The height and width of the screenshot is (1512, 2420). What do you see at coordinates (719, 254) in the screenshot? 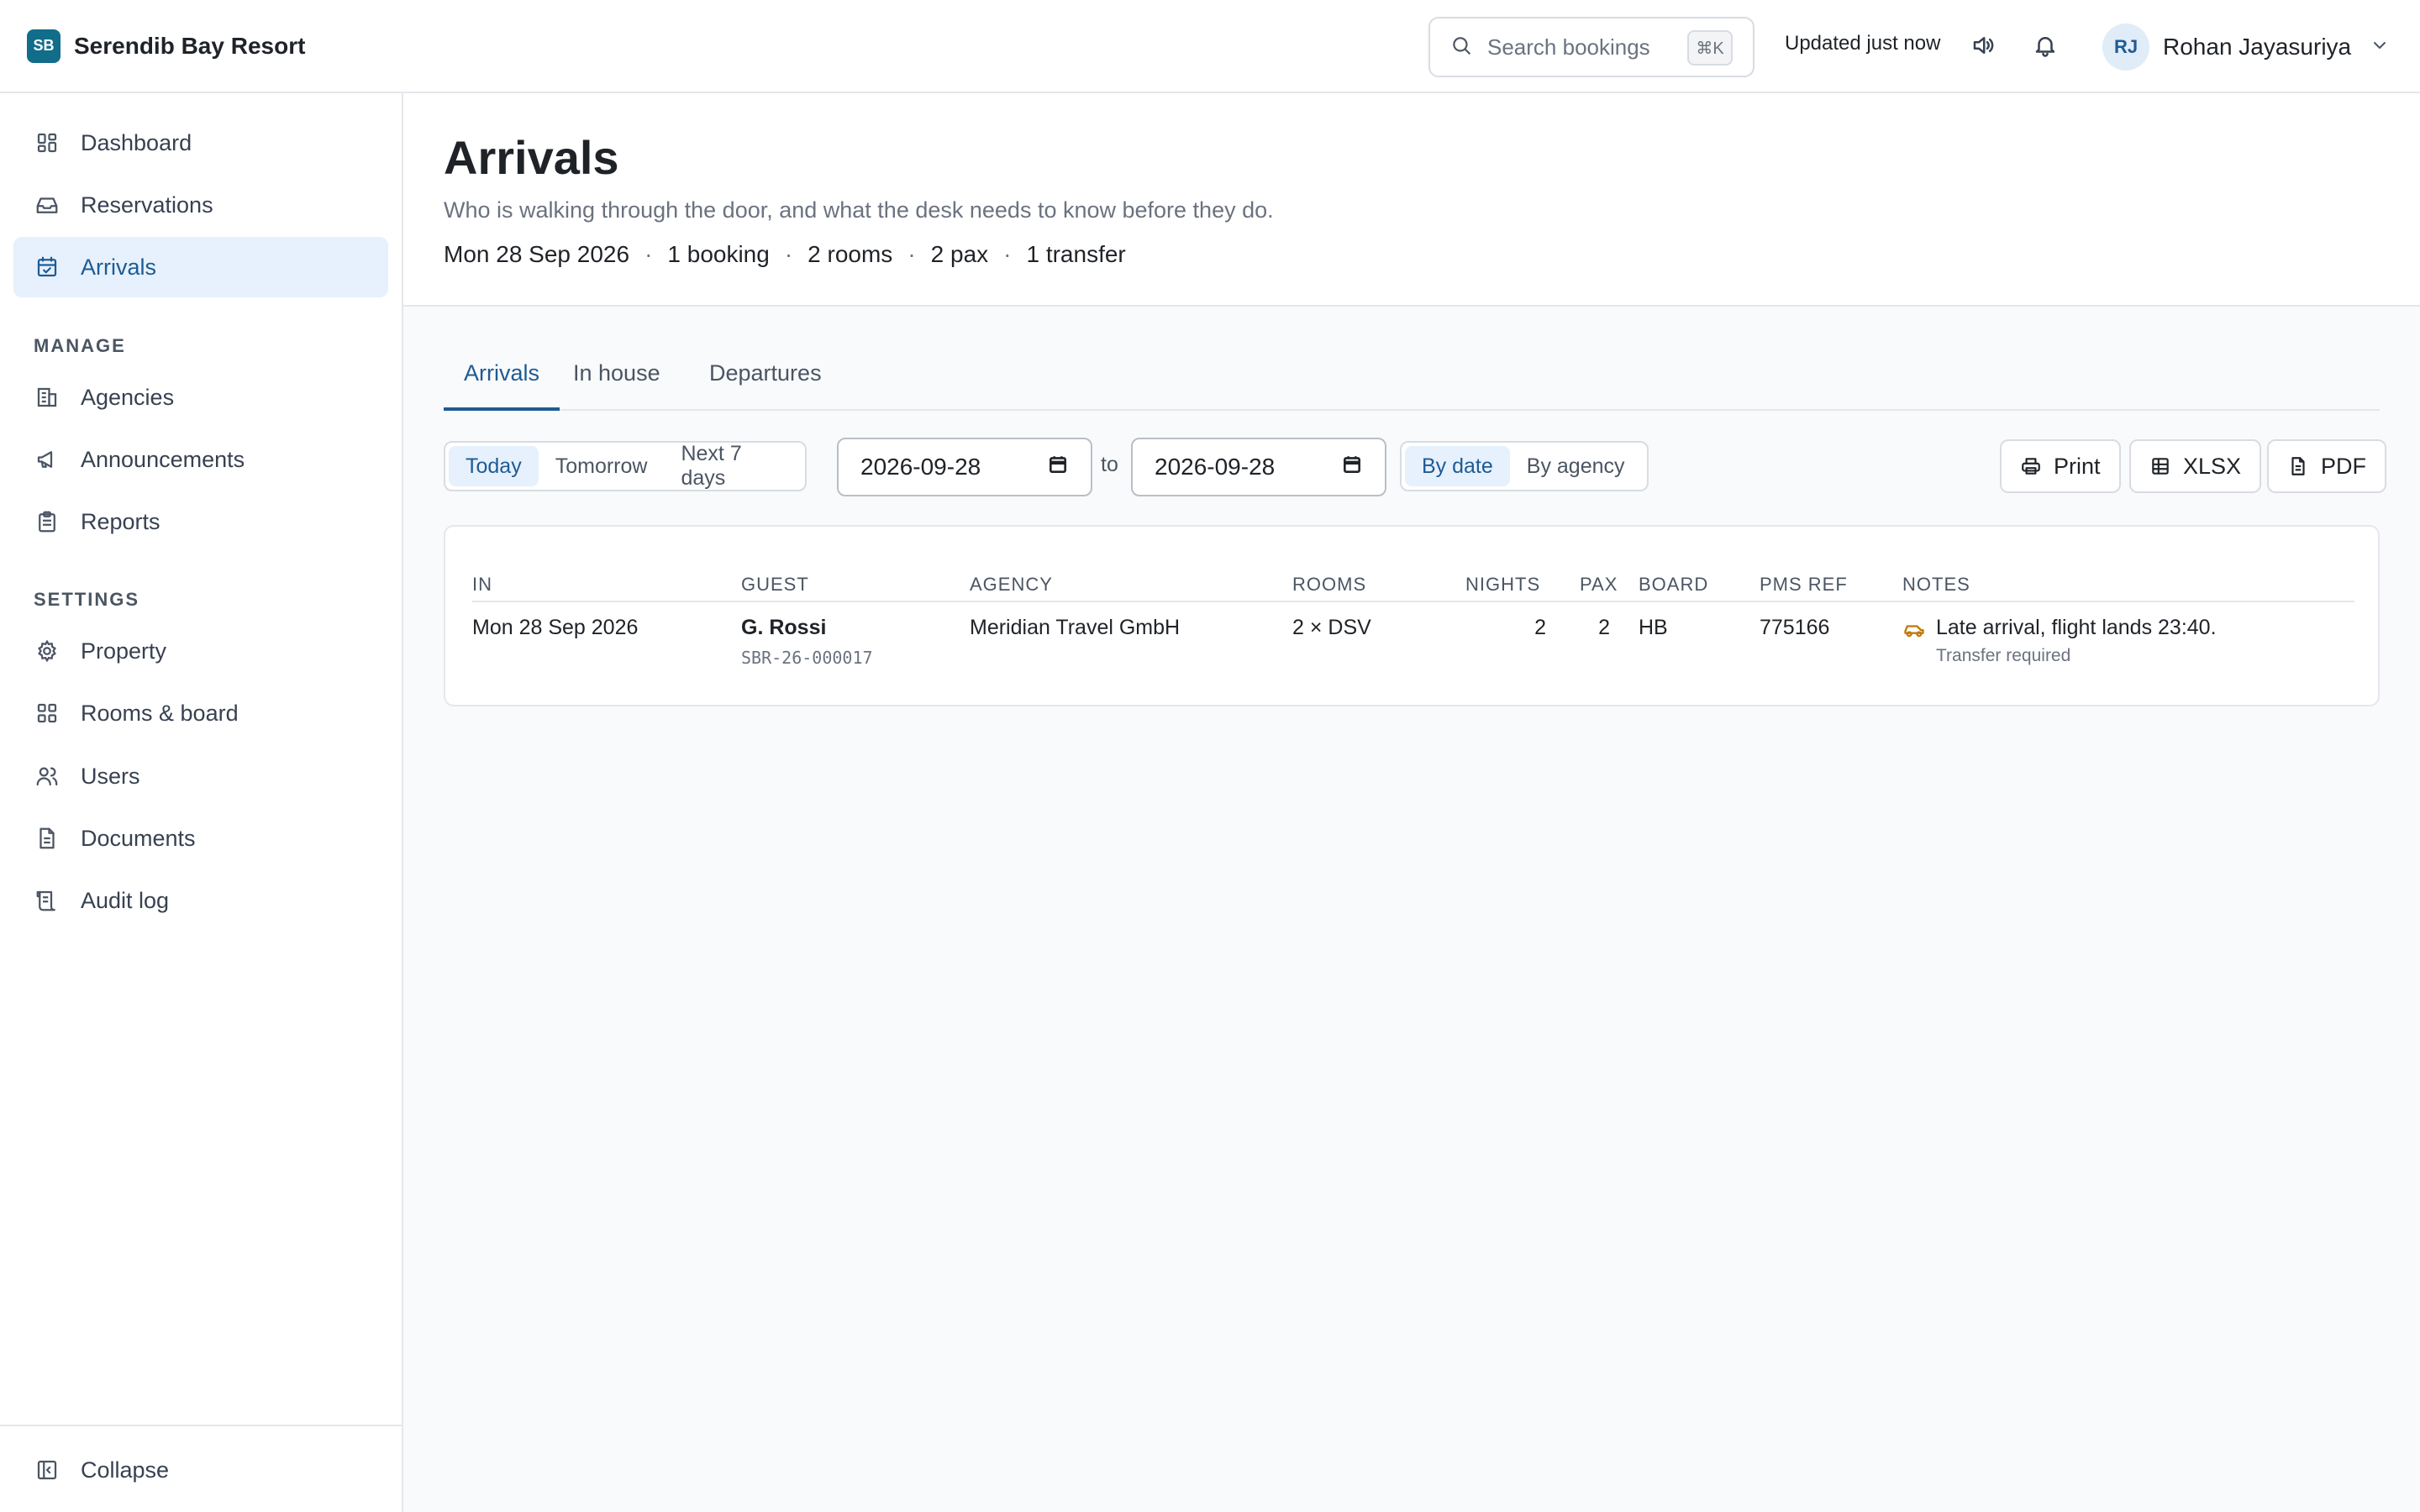
I see `meta-bookings: 1 booking` at bounding box center [719, 254].